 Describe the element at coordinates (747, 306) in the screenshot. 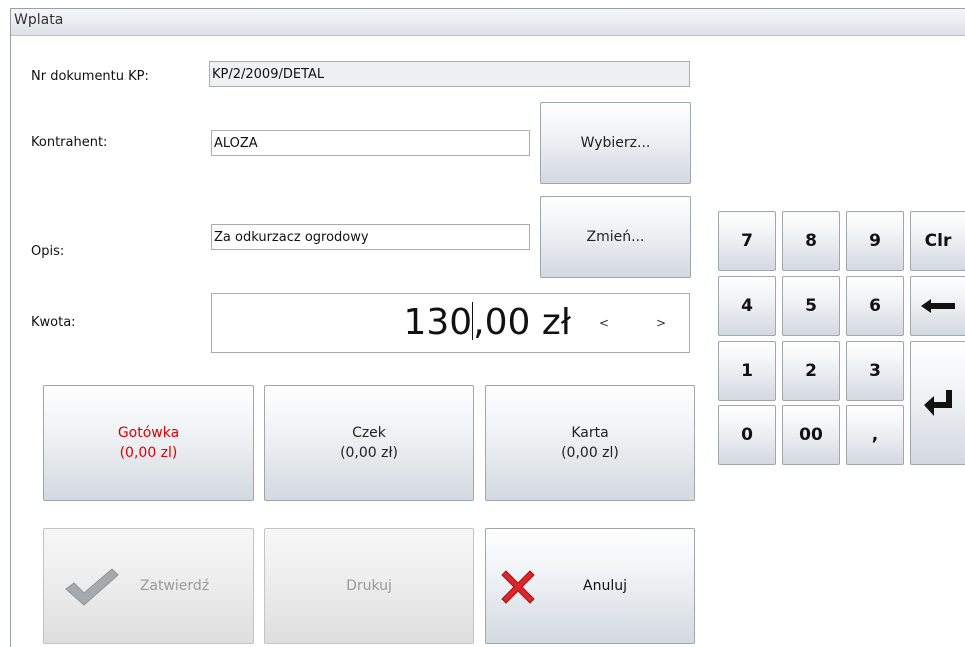

I see `key-4: 4` at that location.